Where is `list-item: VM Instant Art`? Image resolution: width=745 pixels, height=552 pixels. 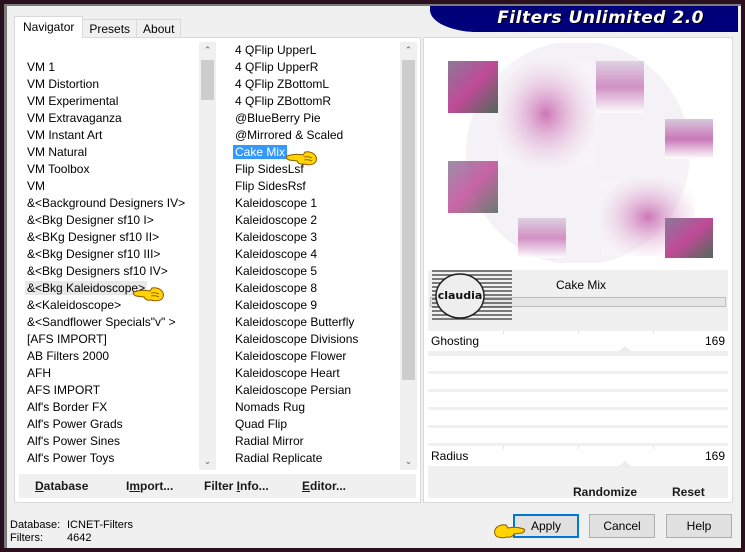
list-item: VM Instant Art is located at coordinates (110, 135).